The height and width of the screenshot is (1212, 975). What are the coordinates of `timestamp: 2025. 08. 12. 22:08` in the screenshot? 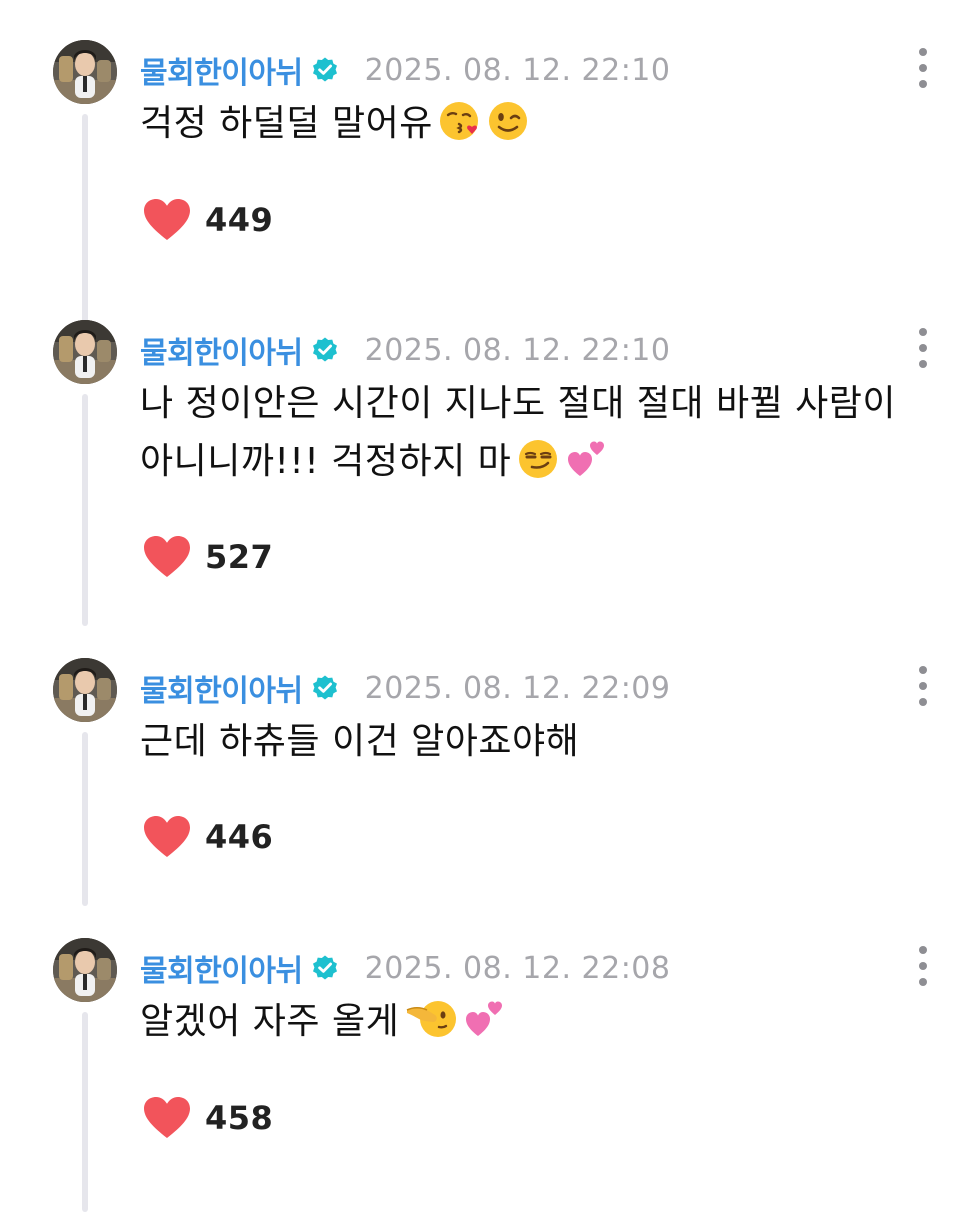 It's located at (517, 968).